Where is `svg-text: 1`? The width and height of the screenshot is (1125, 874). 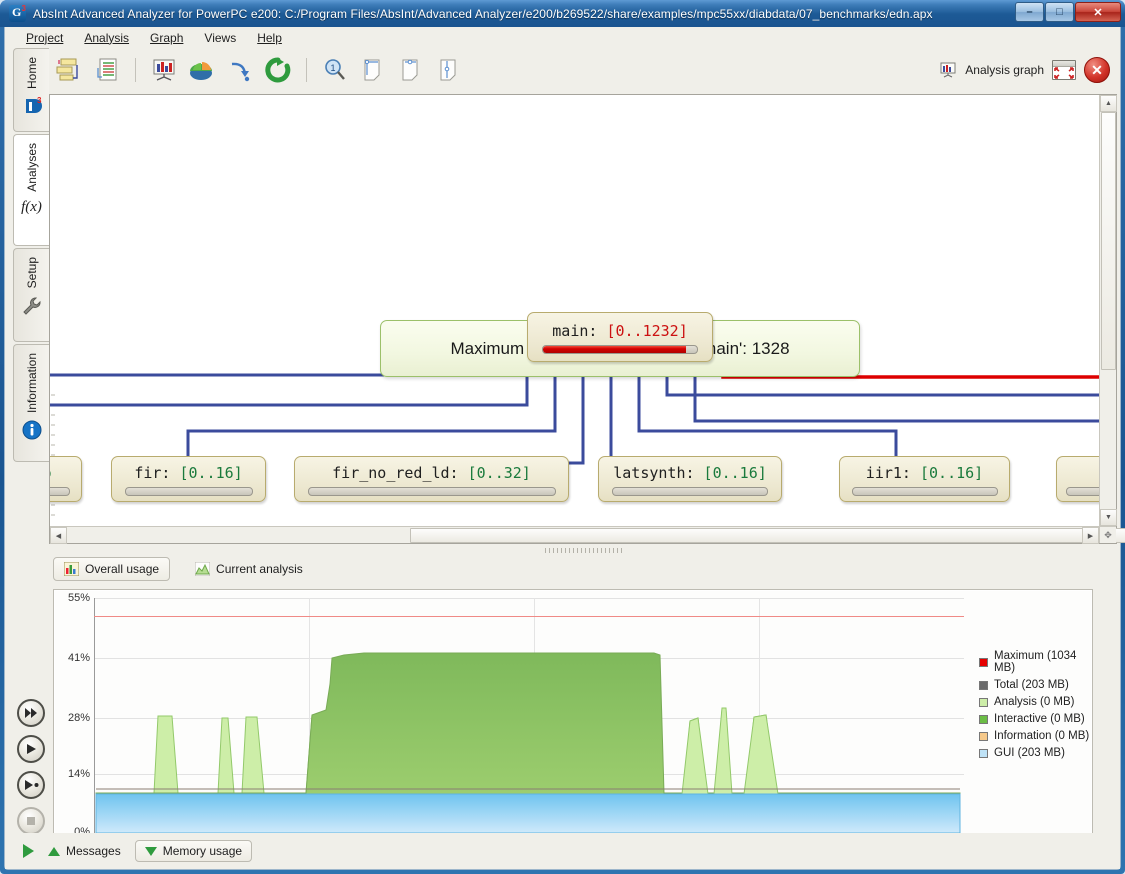 svg-text: 1 is located at coordinates (332, 68).